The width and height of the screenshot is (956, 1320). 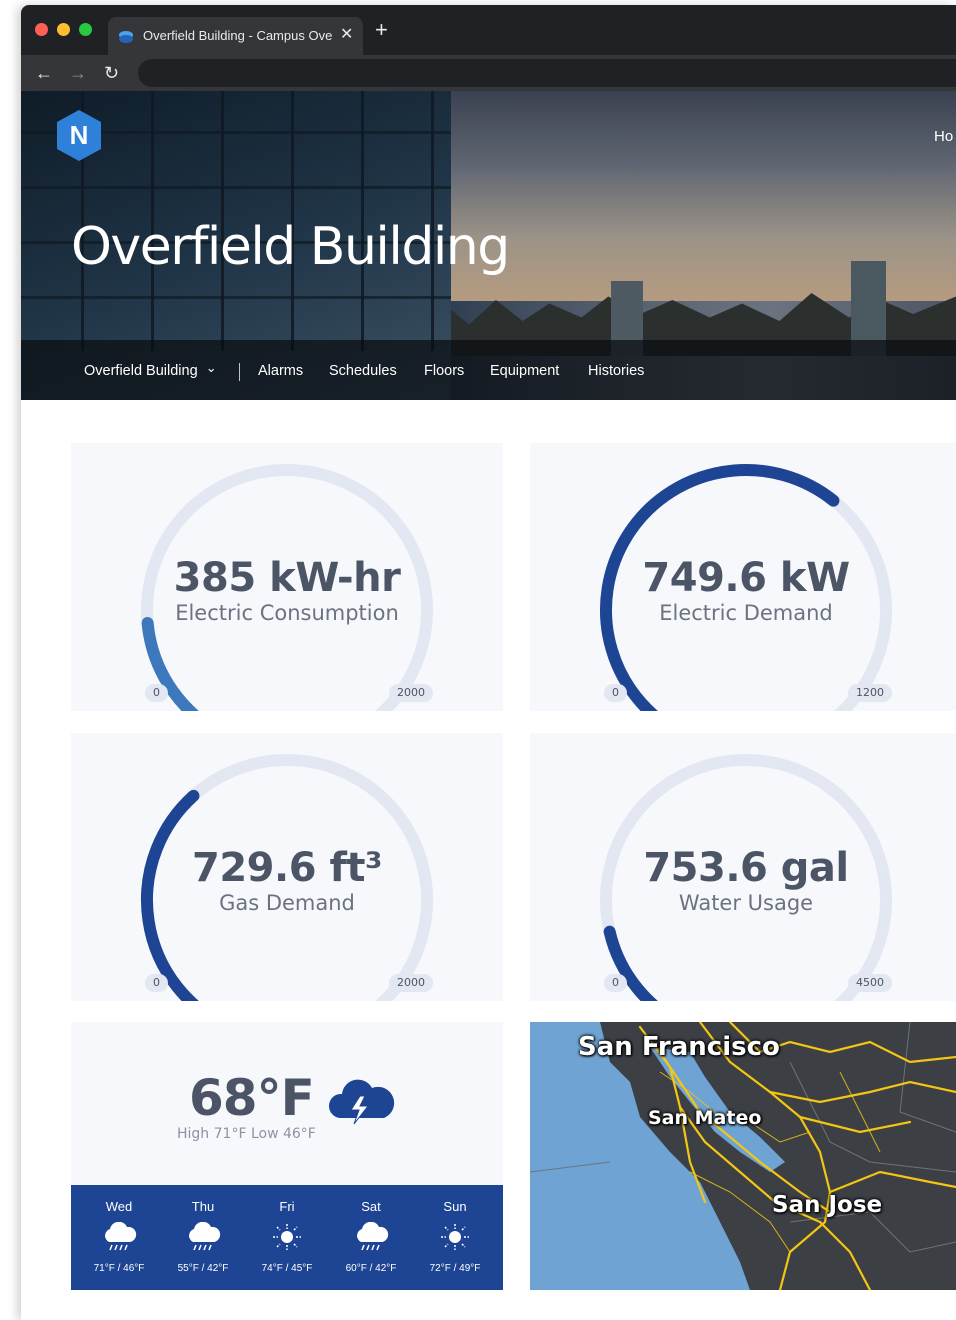 I want to click on nav-equipment: Equipment, so click(x=524, y=371).